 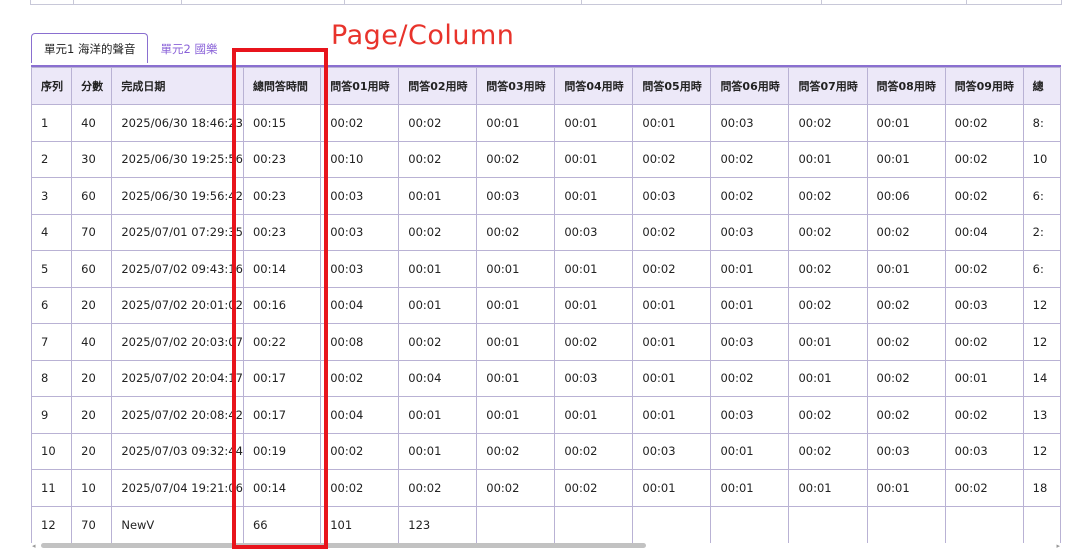 What do you see at coordinates (52, 269) in the screenshot?
I see `table-cell: 5` at bounding box center [52, 269].